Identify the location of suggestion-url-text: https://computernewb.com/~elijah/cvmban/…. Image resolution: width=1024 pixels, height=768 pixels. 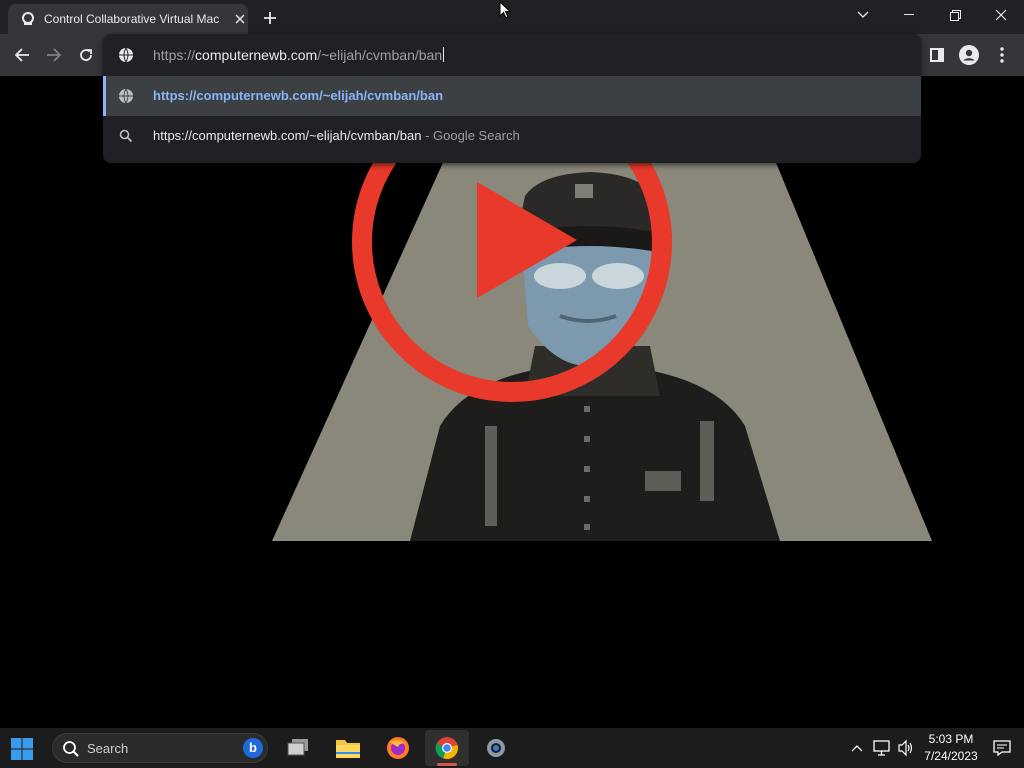
(298, 95).